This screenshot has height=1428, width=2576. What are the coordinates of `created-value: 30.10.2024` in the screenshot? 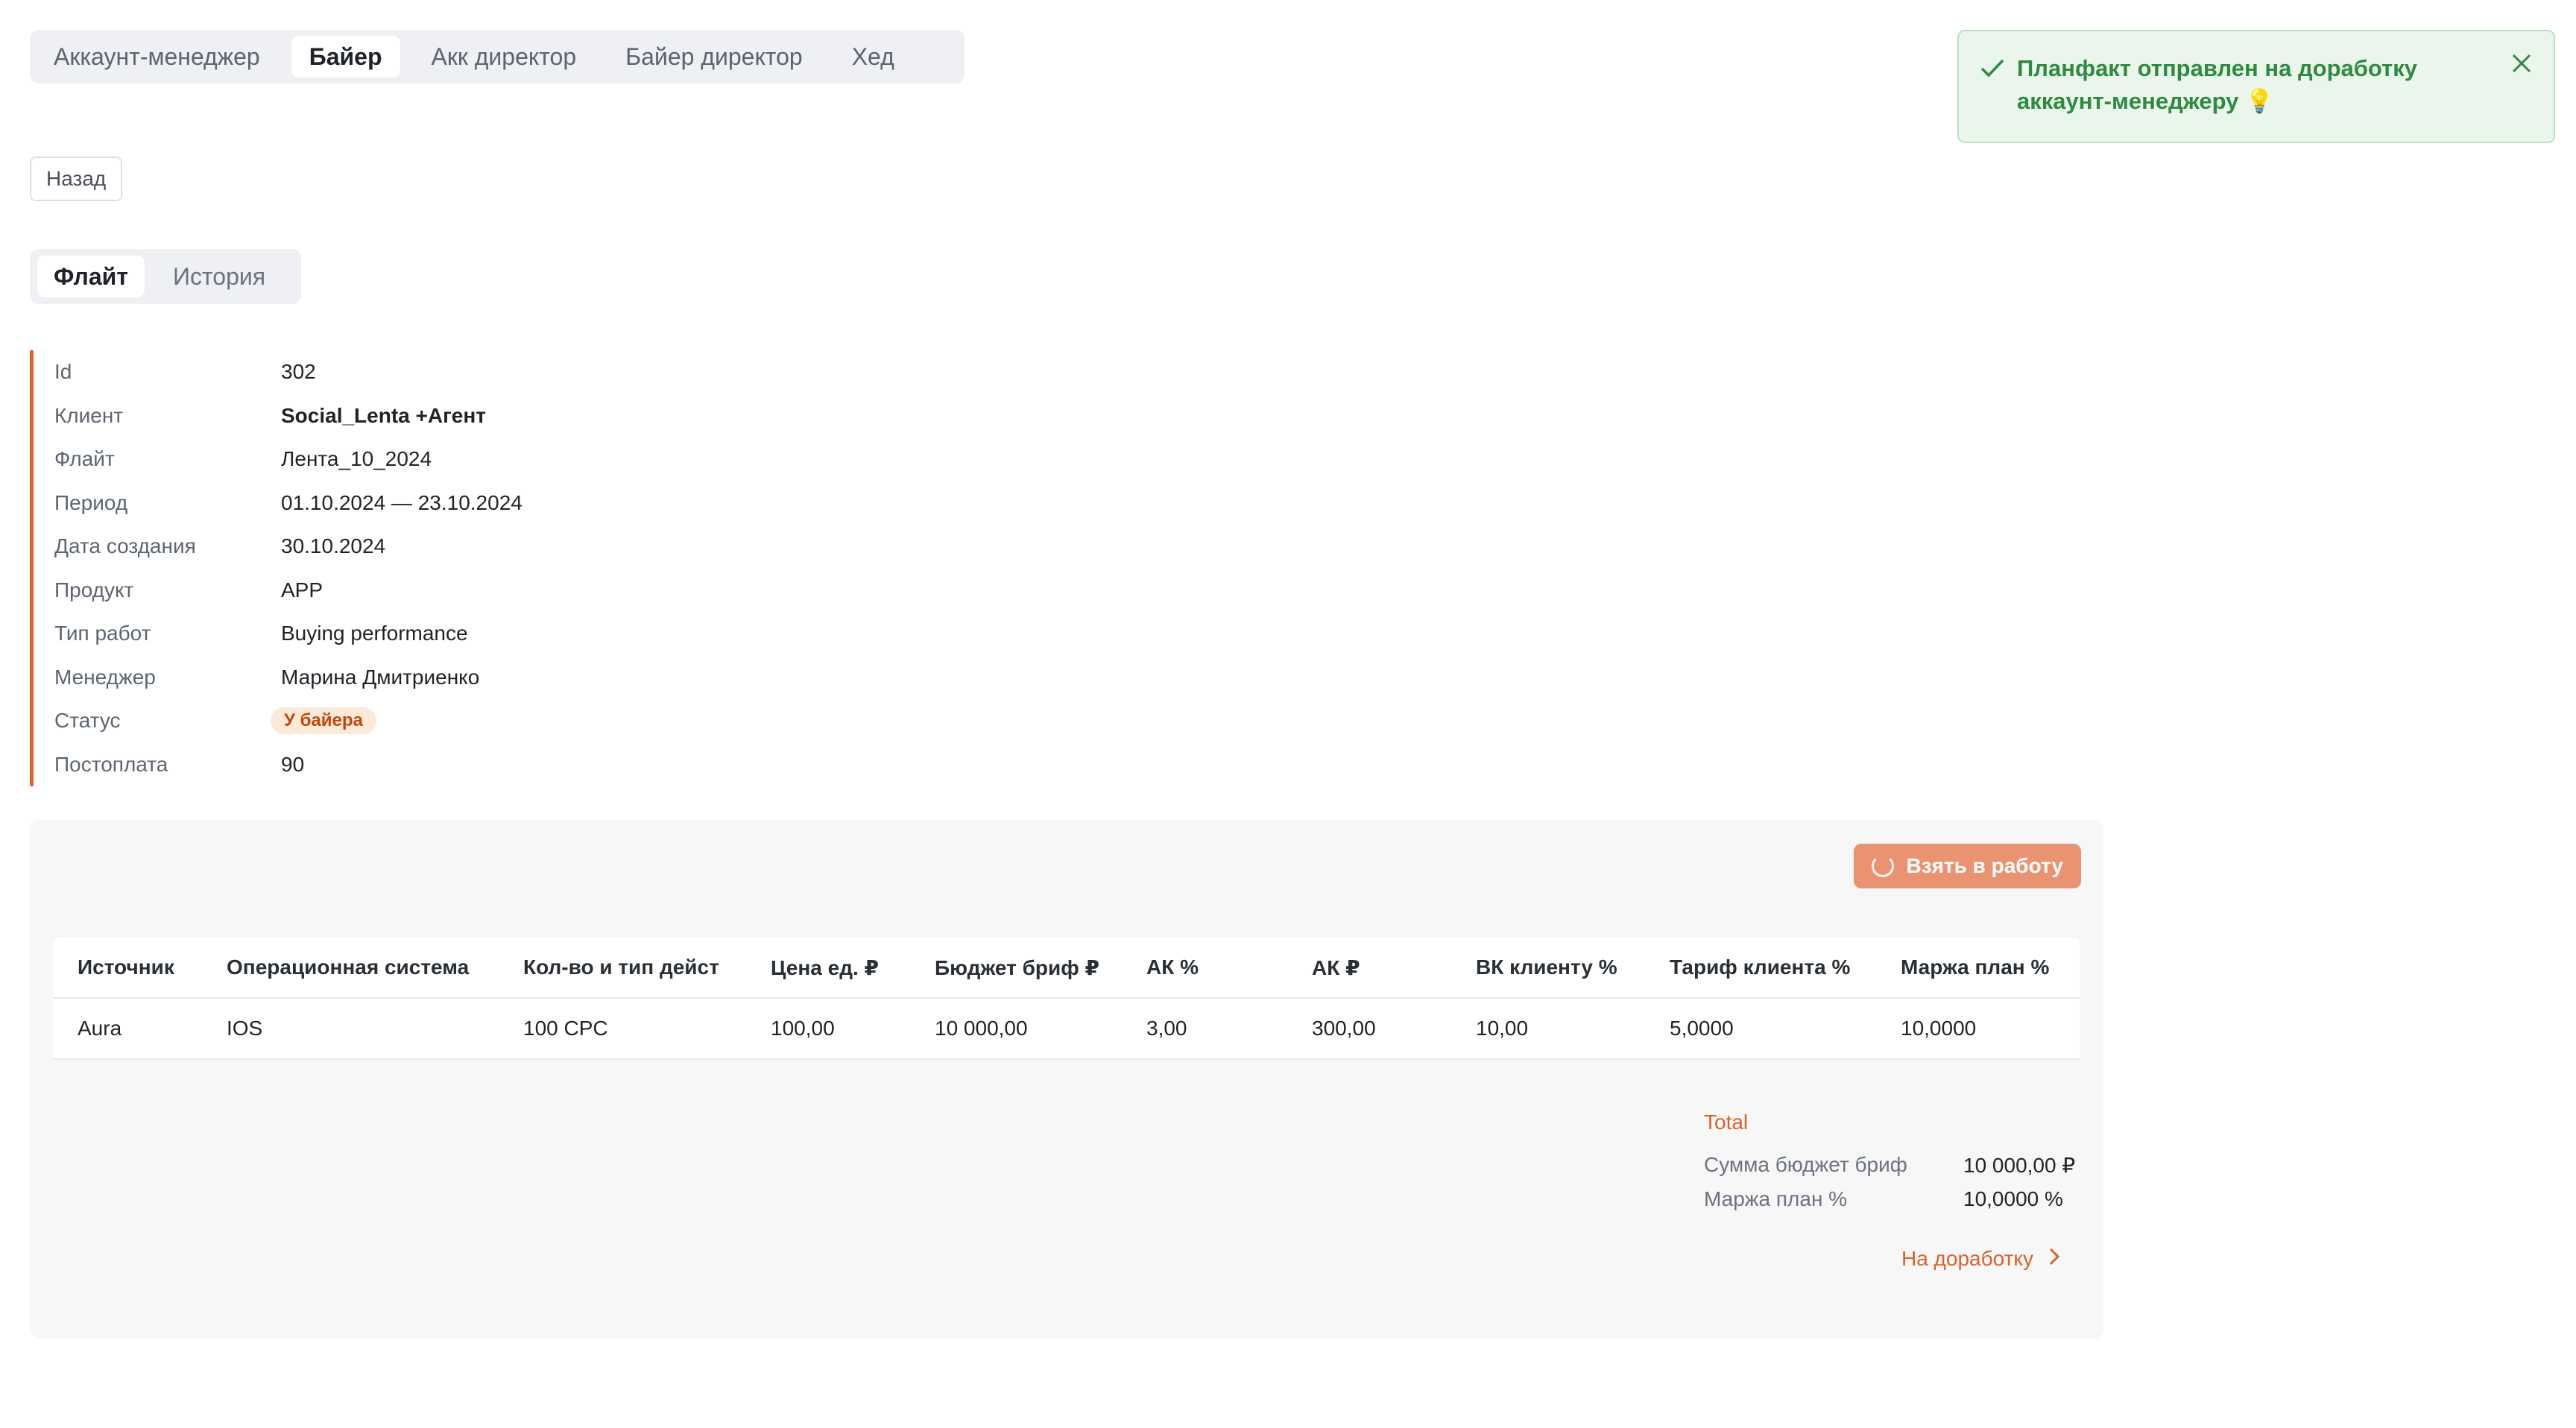 It's located at (333, 546).